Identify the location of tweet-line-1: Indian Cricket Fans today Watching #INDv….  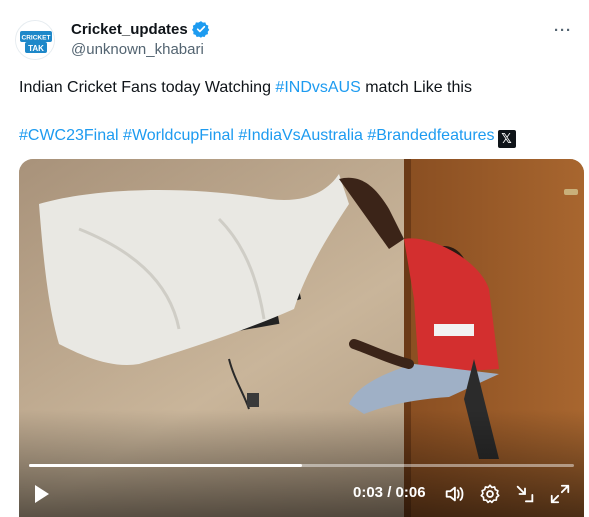
(299, 88).